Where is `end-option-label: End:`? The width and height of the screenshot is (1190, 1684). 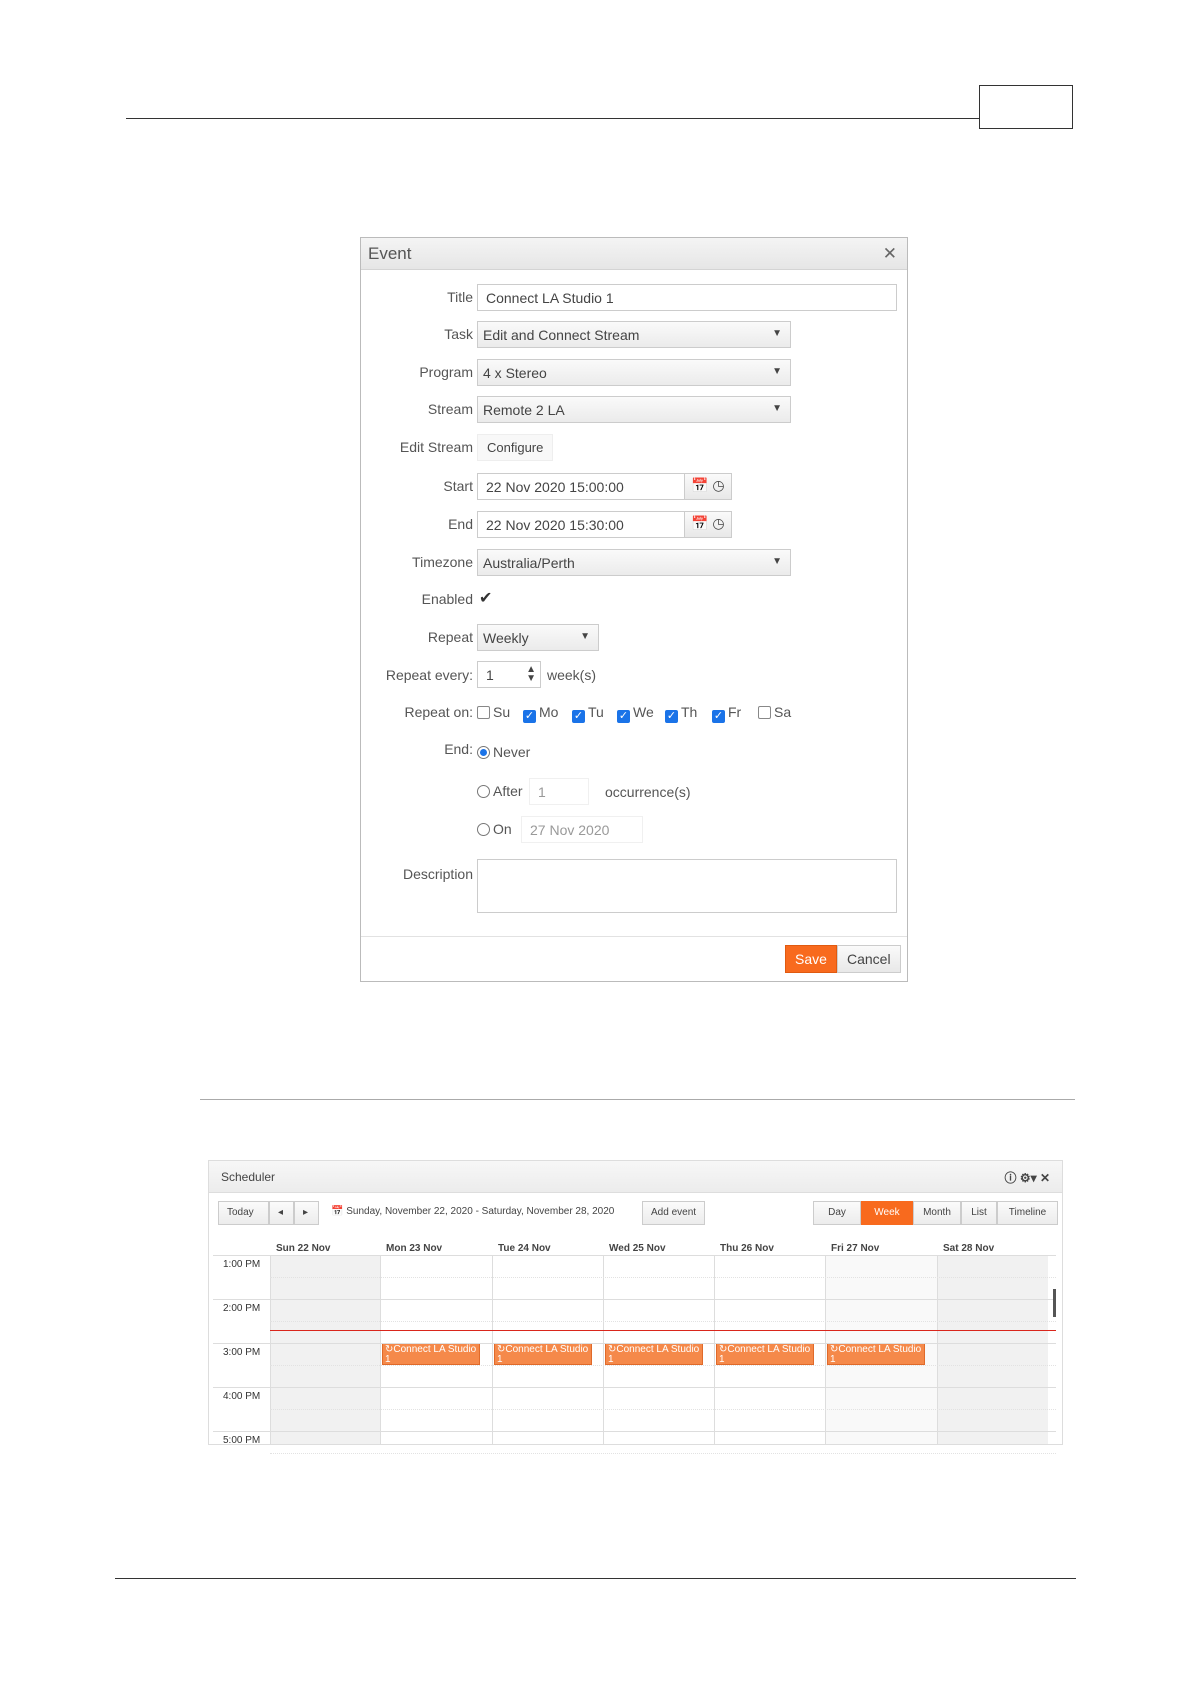
end-option-label: End: is located at coordinates (458, 749).